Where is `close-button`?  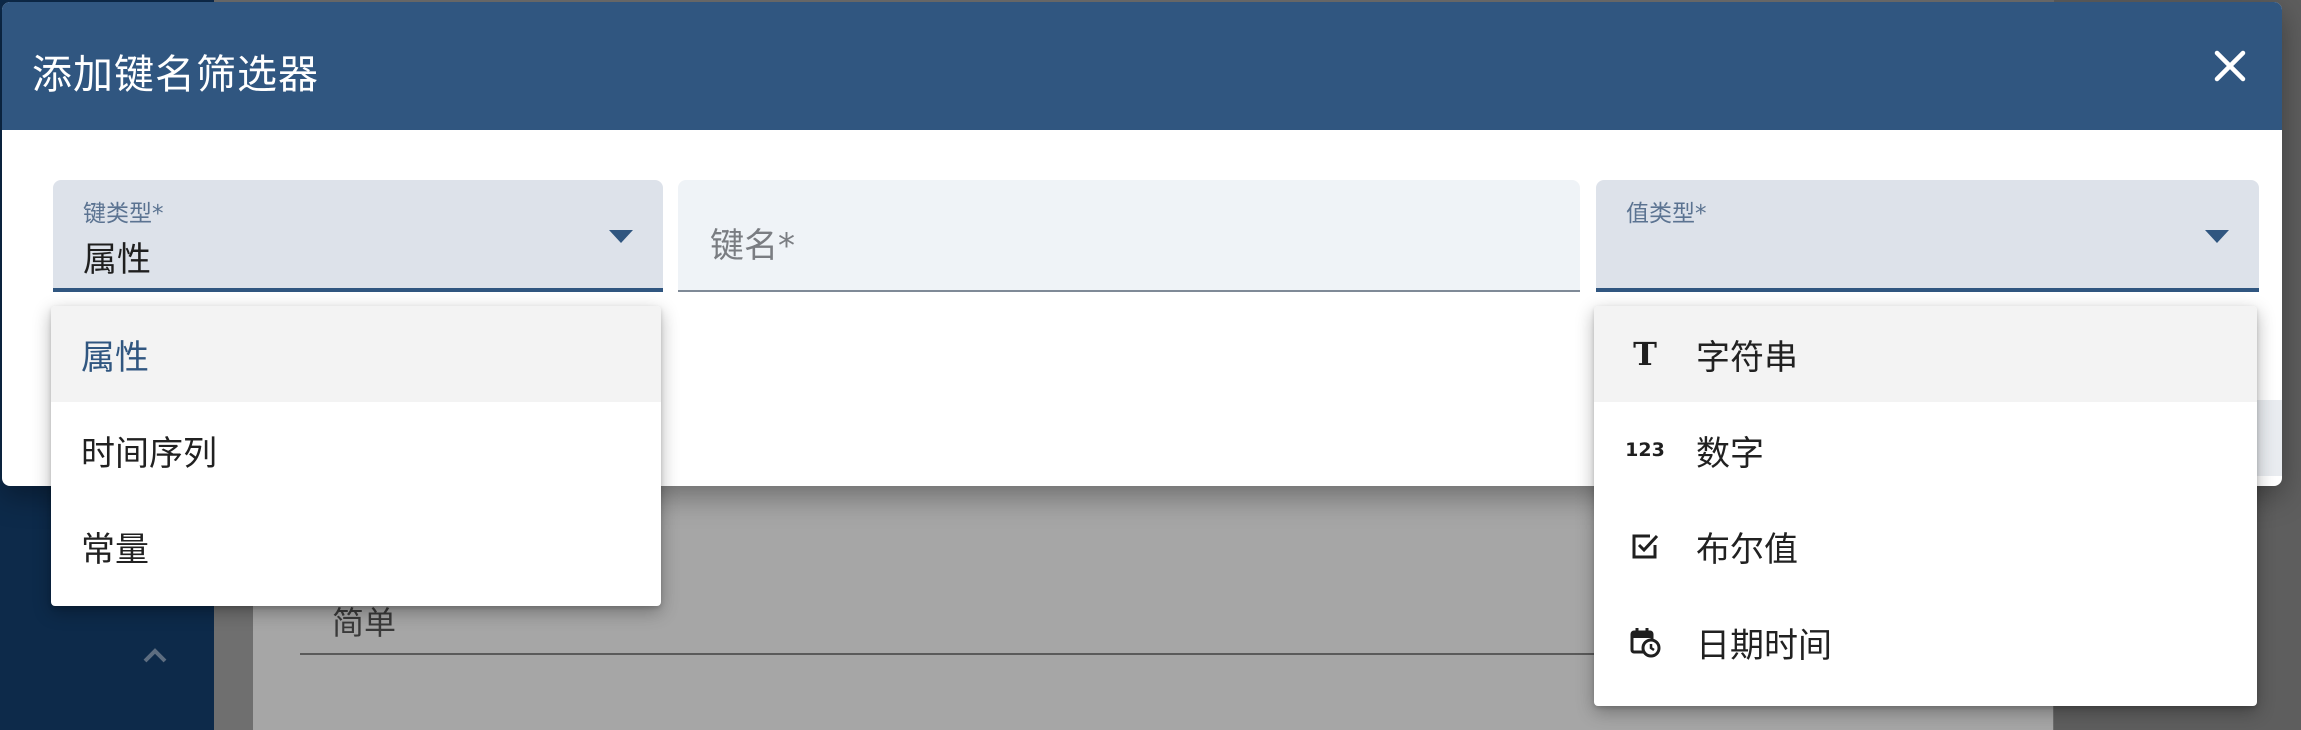
close-button is located at coordinates (2230, 66).